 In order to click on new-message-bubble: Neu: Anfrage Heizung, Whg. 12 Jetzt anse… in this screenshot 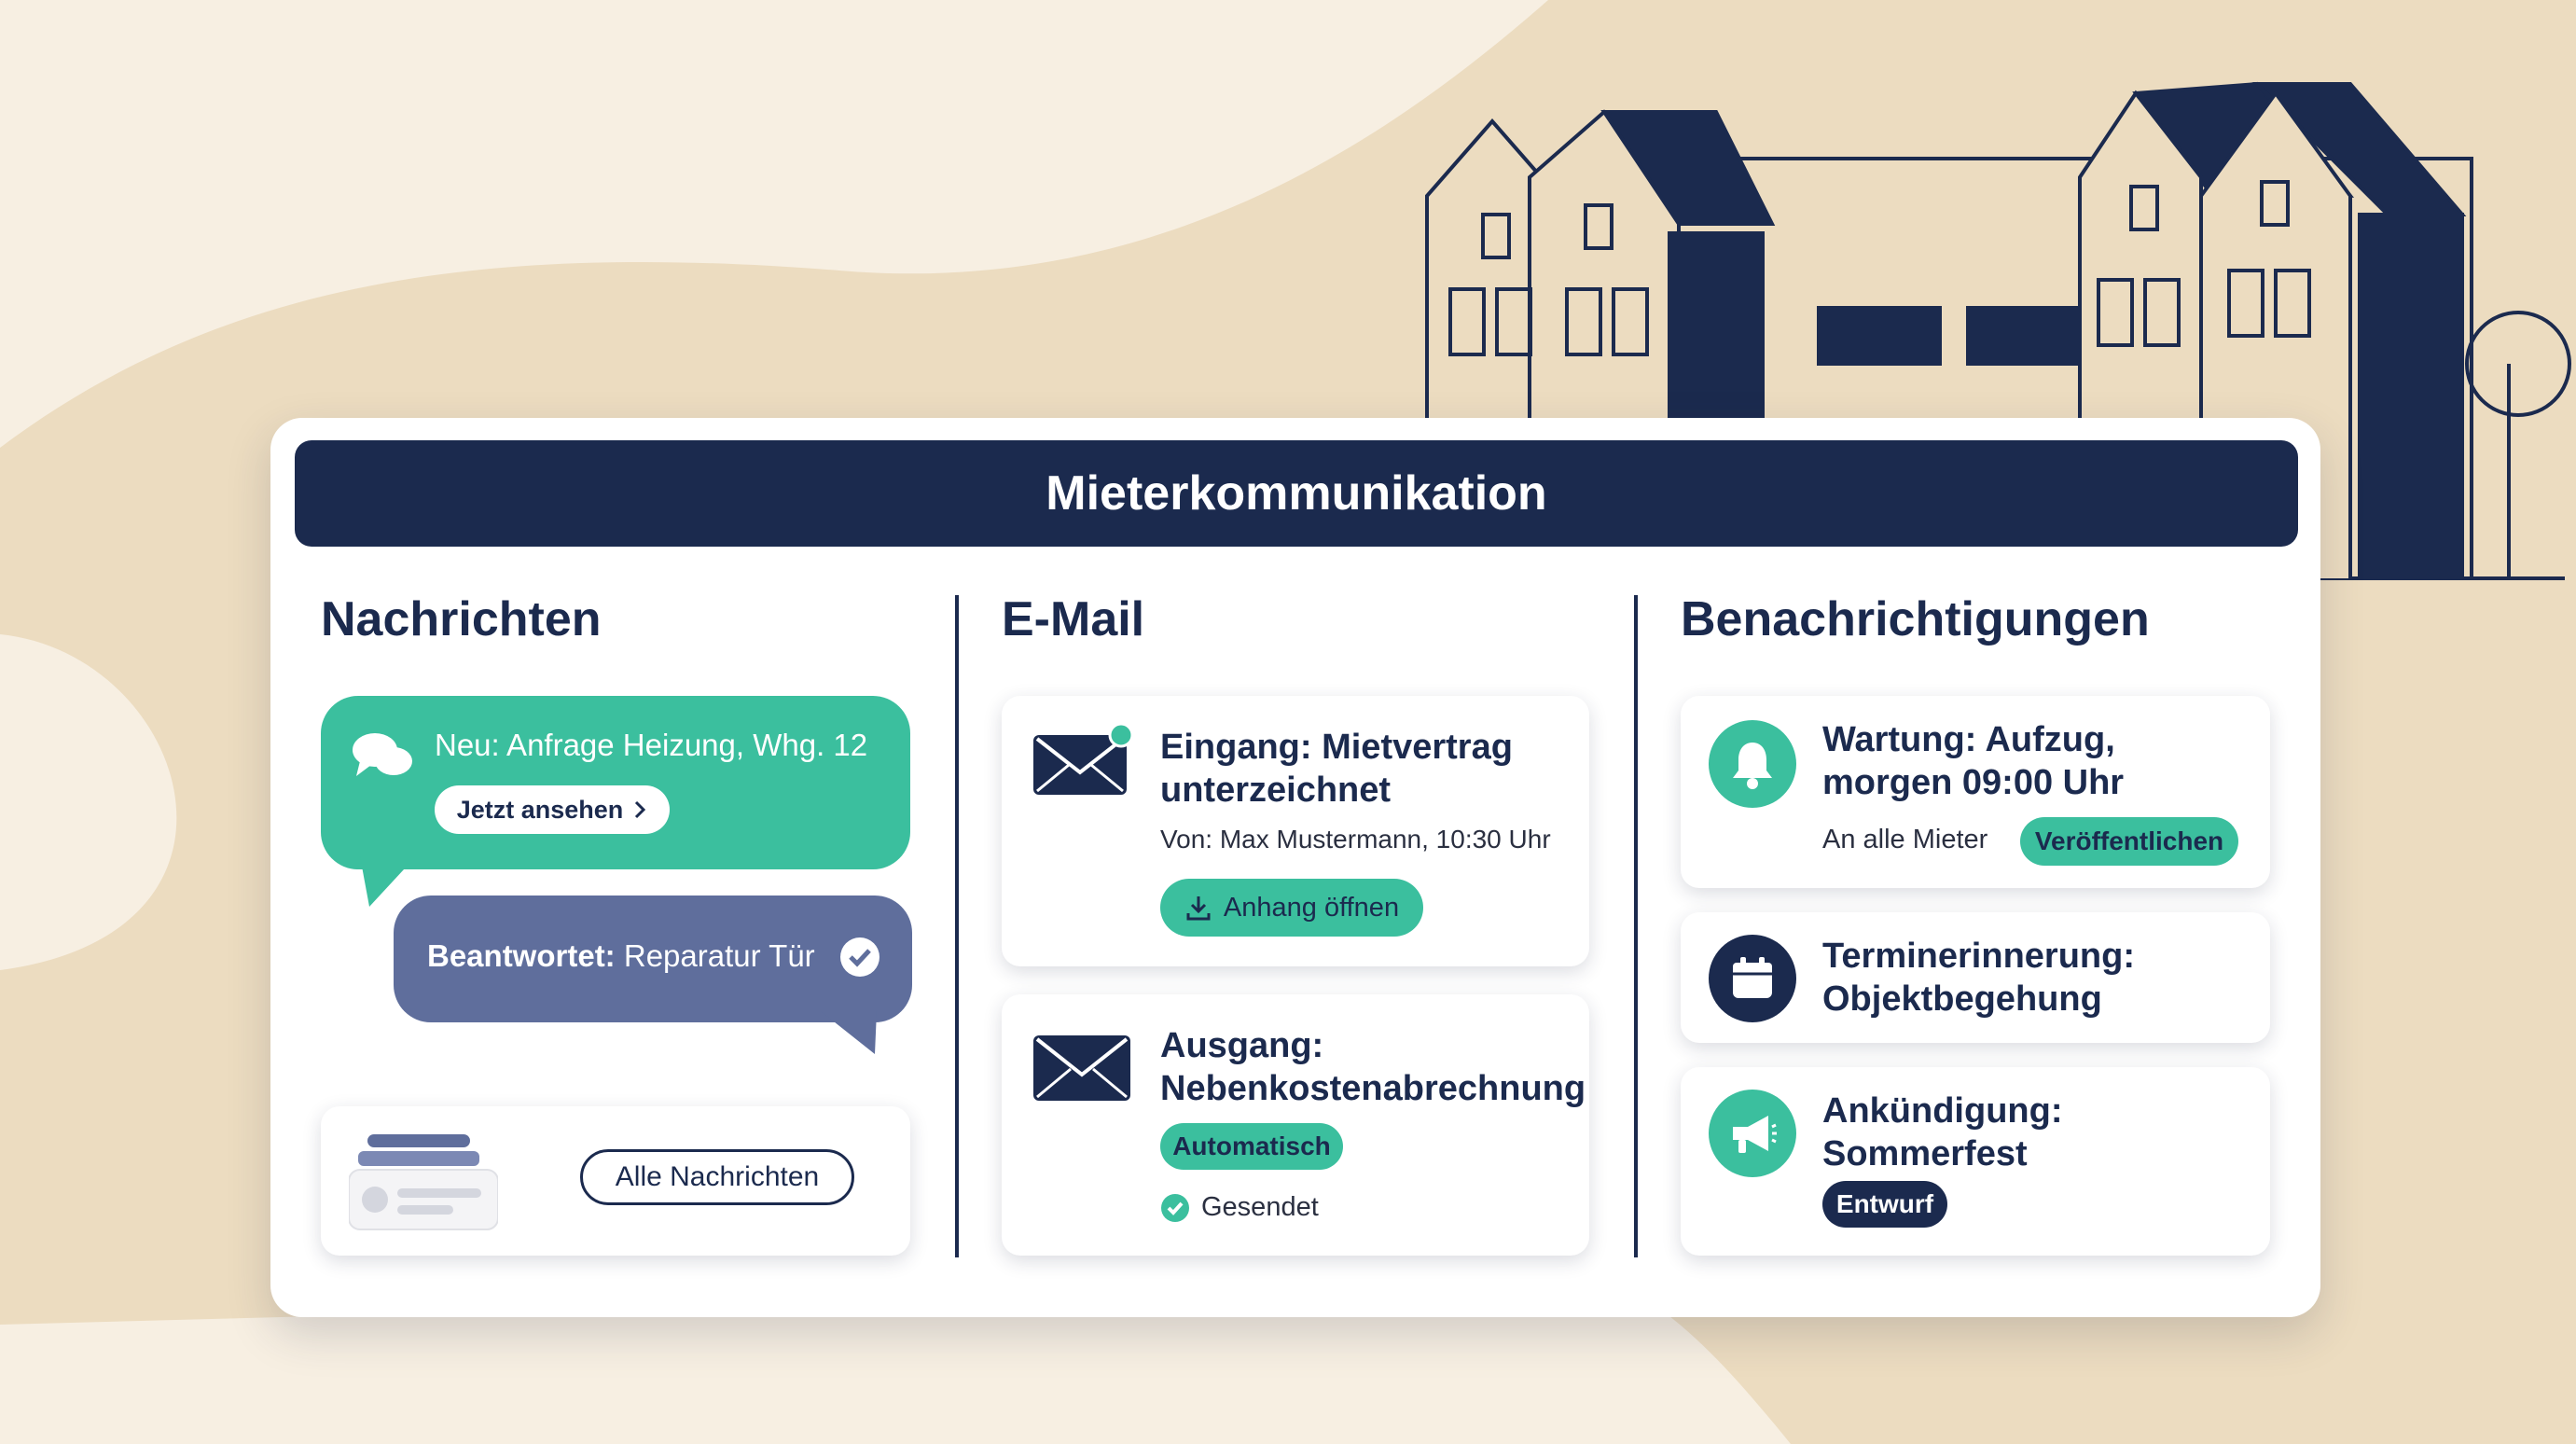, I will do `click(615, 782)`.